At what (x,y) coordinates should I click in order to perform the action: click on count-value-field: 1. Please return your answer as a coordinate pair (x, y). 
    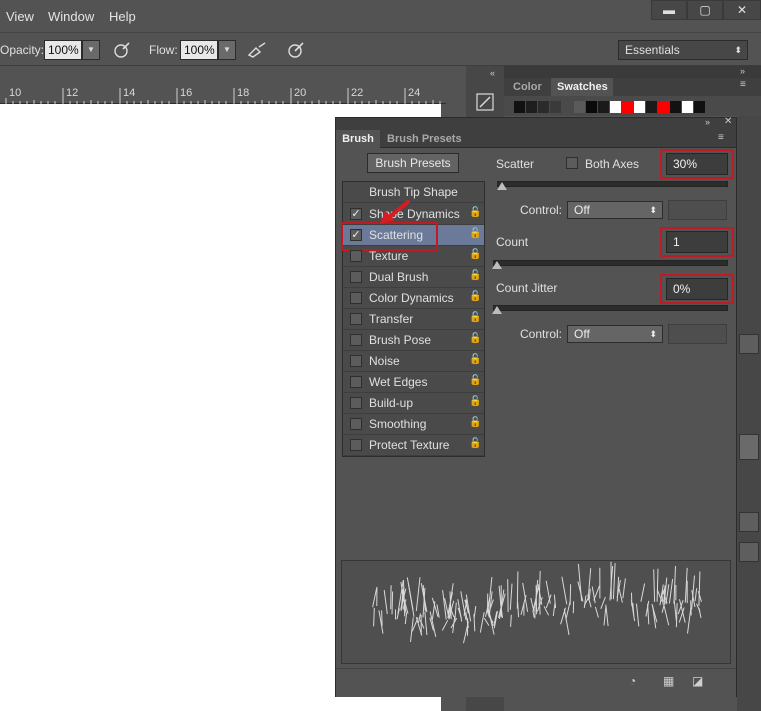
    Looking at the image, I should click on (697, 242).